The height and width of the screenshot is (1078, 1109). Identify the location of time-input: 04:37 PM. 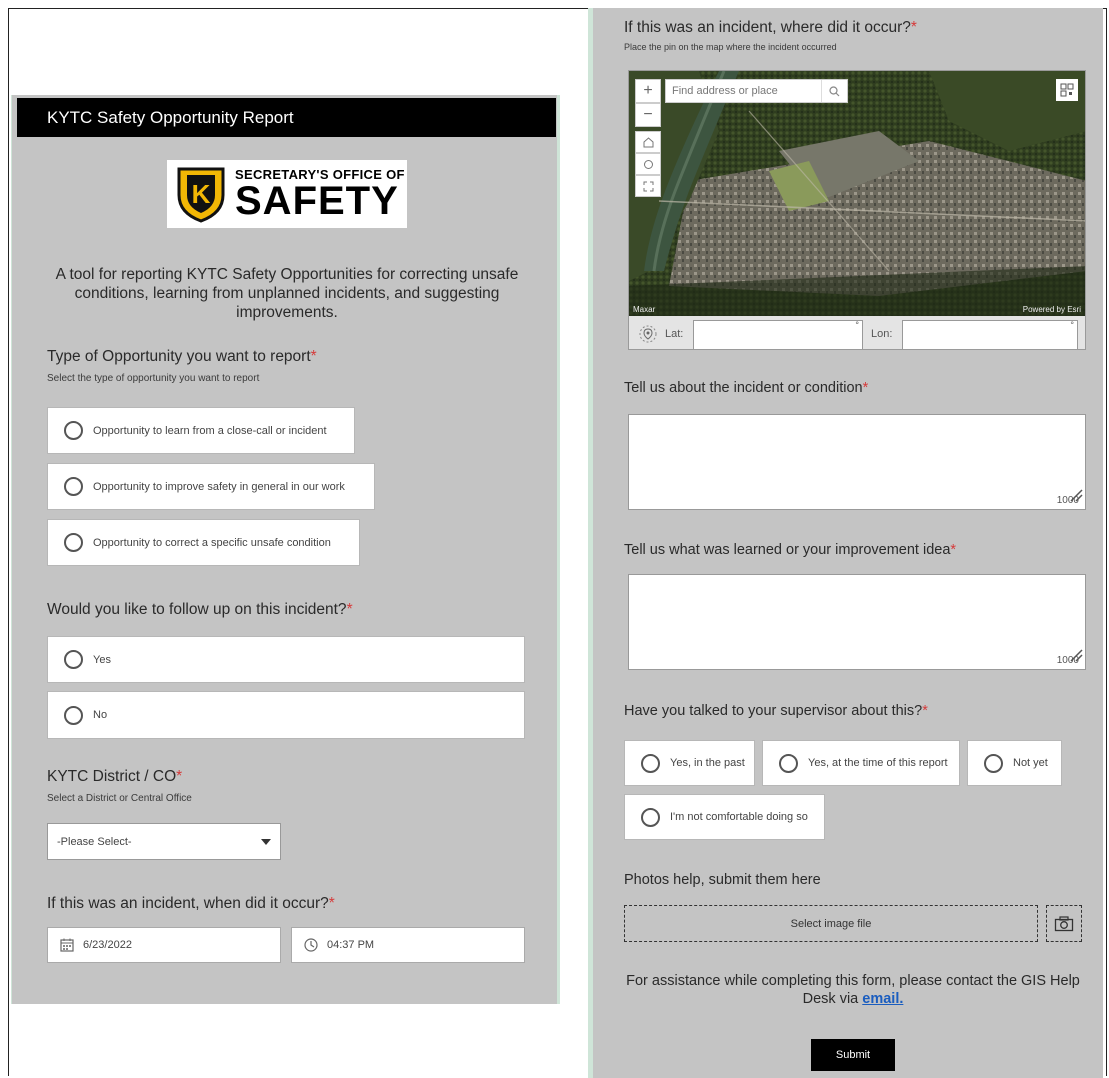
(408, 945).